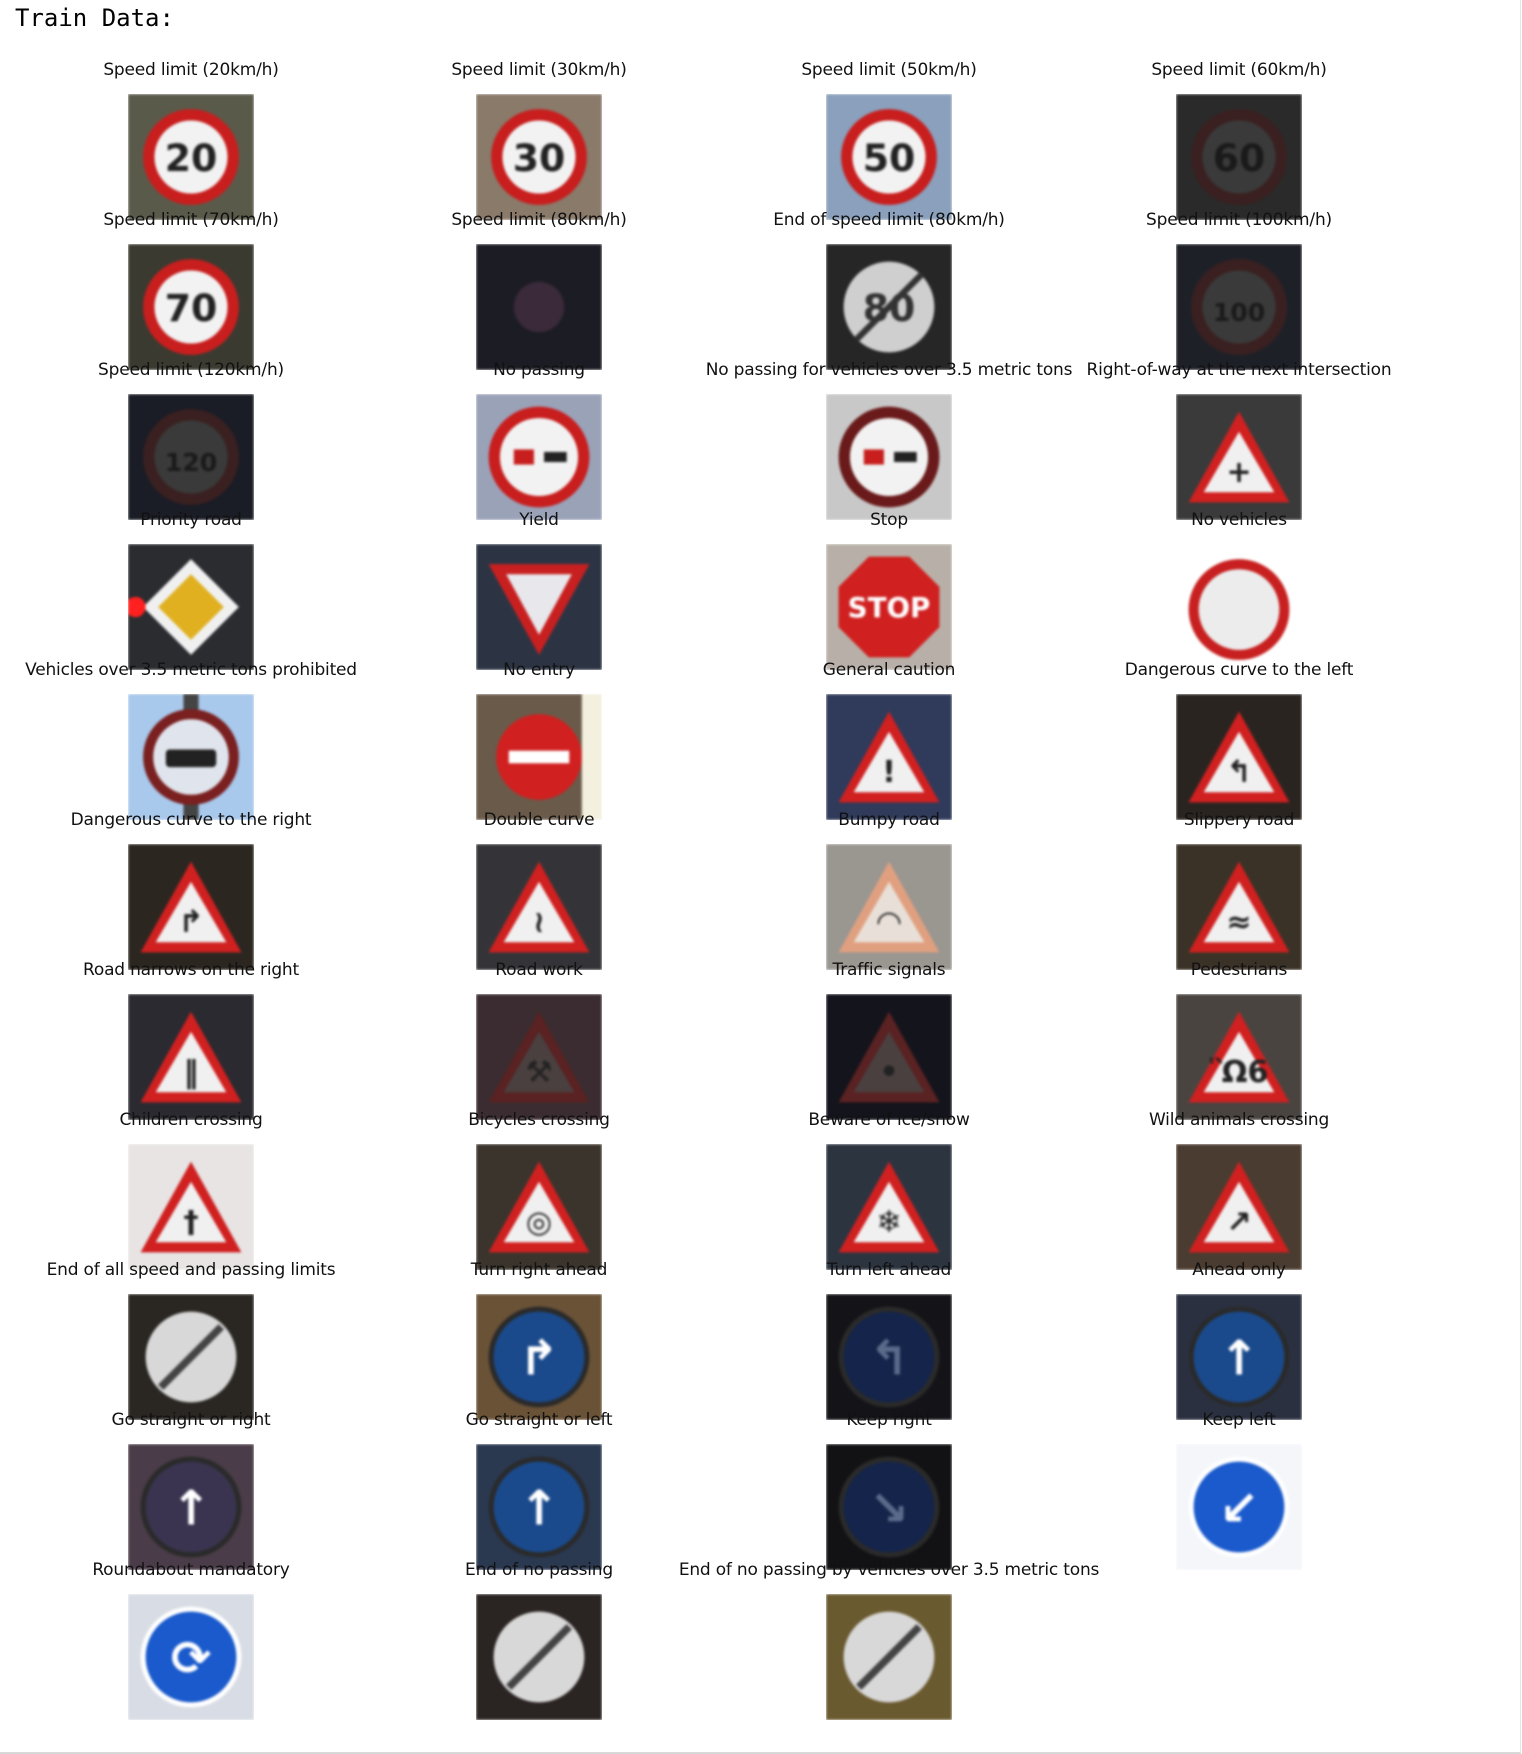  I want to click on straight-or-left-sign-image: ↑, so click(539, 1507).